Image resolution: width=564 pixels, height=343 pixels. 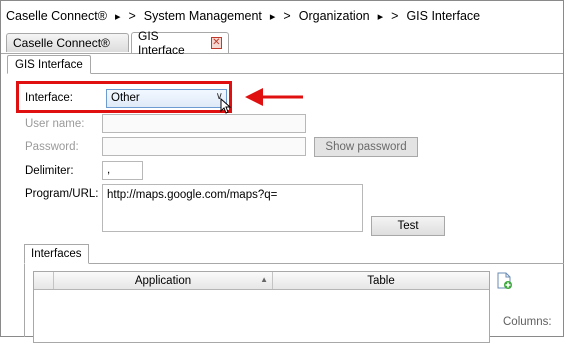 I want to click on test-button: Test, so click(x=408, y=226).